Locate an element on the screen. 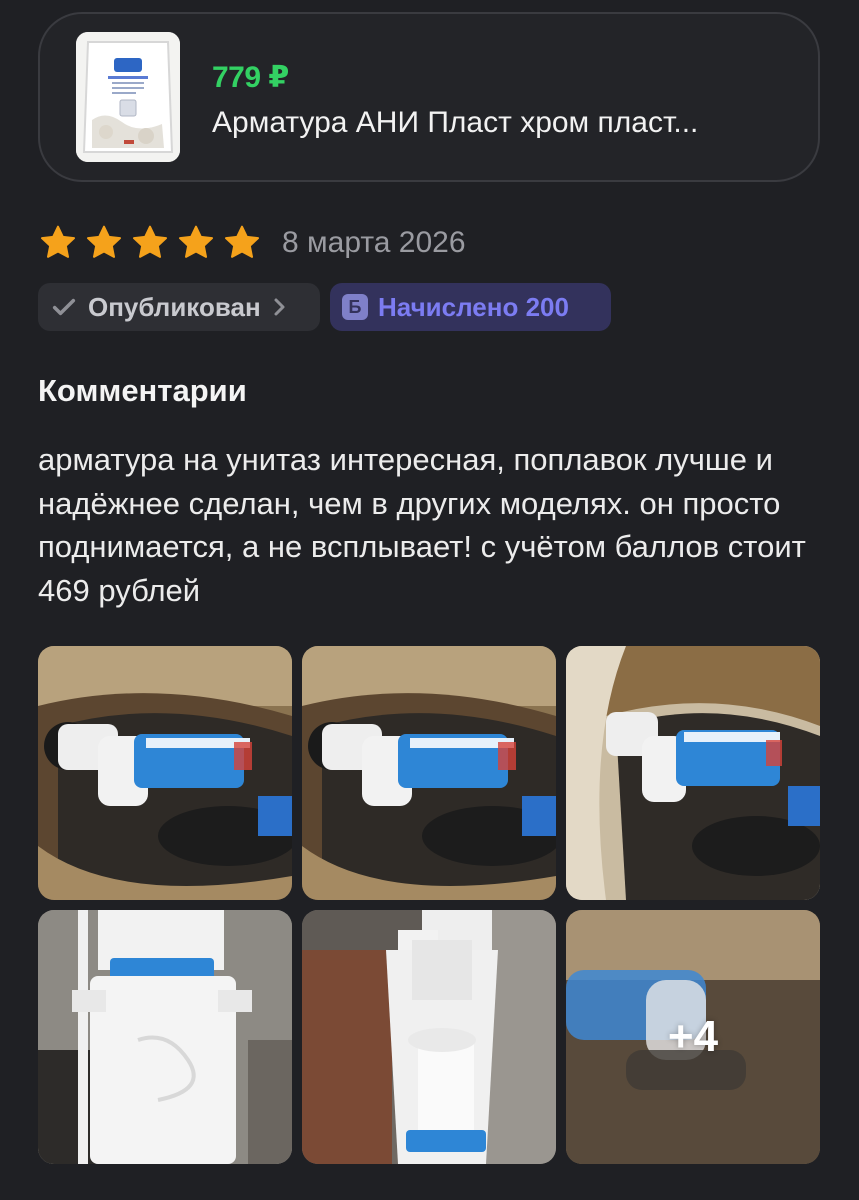 The height and width of the screenshot is (1200, 859). more-photos-count: +4 is located at coordinates (693, 1036).